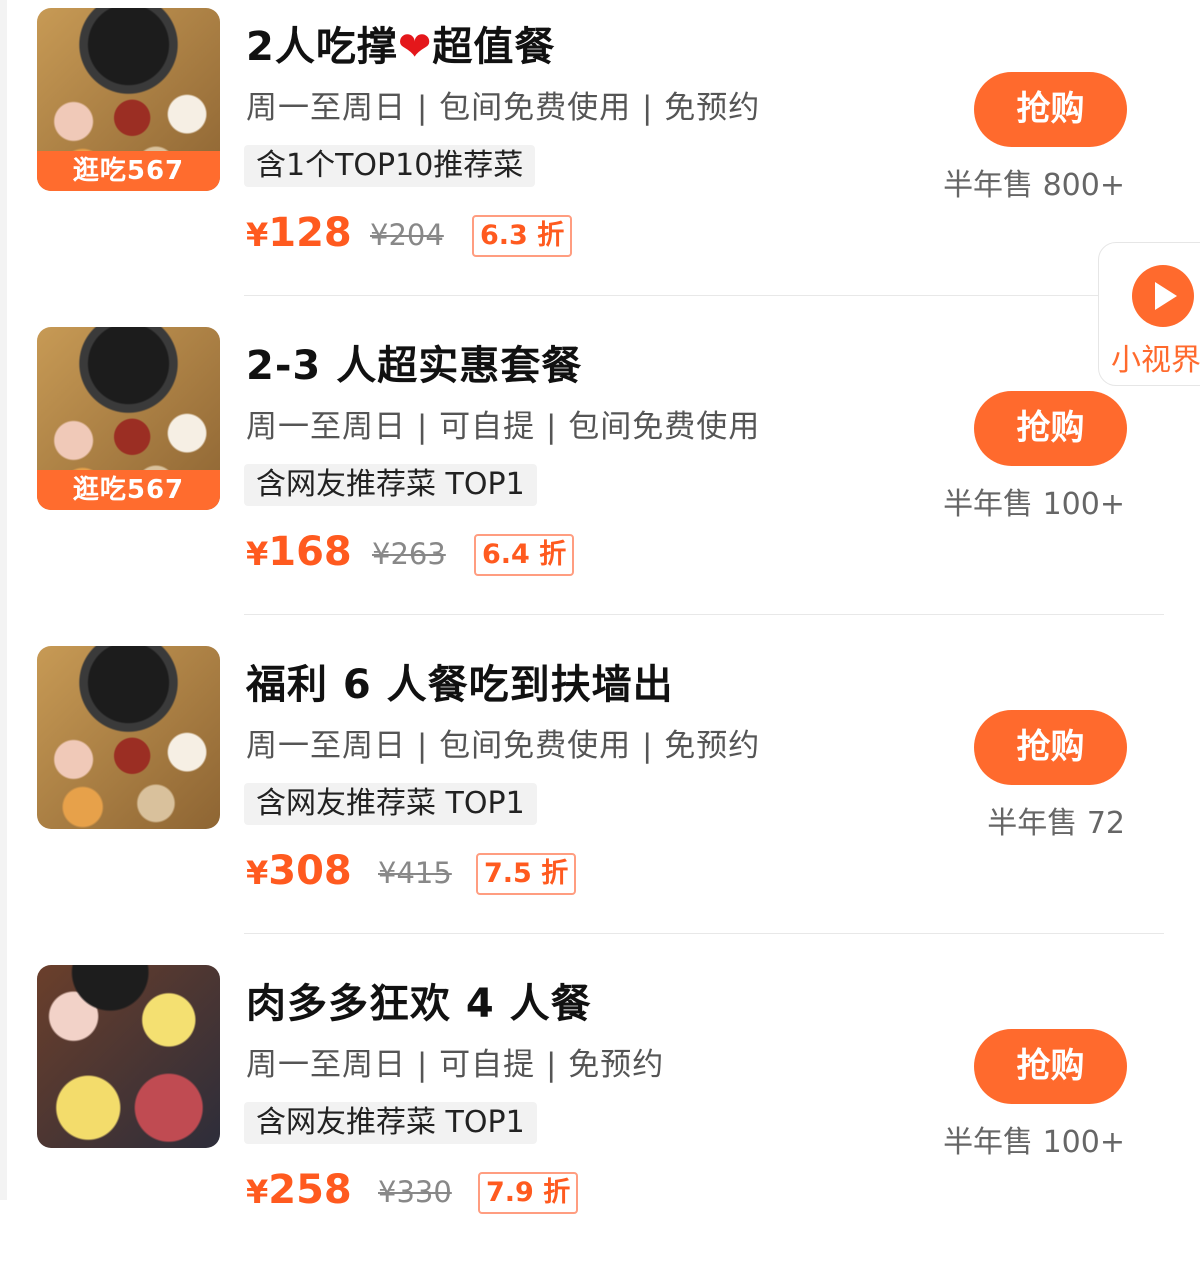 This screenshot has height=1275, width=1200. I want to click on deal-price: ¥168, so click(299, 552).